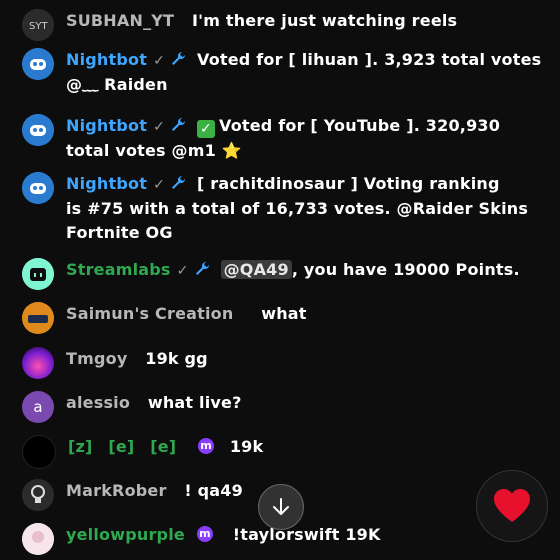 The image size is (560, 560). What do you see at coordinates (369, 59) in the screenshot?
I see `message-text: Voted for [ lihuan ]. 3,923 total votes` at bounding box center [369, 59].